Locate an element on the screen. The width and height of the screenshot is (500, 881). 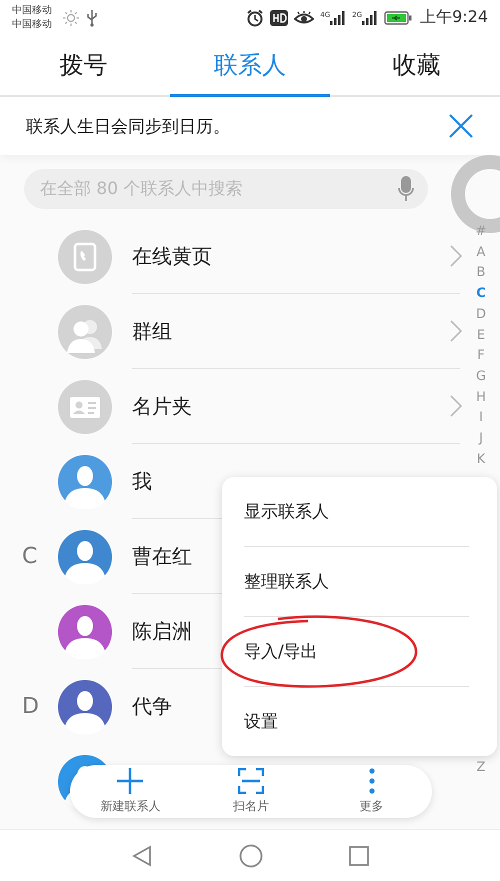
index-letter: E is located at coordinates (481, 336).